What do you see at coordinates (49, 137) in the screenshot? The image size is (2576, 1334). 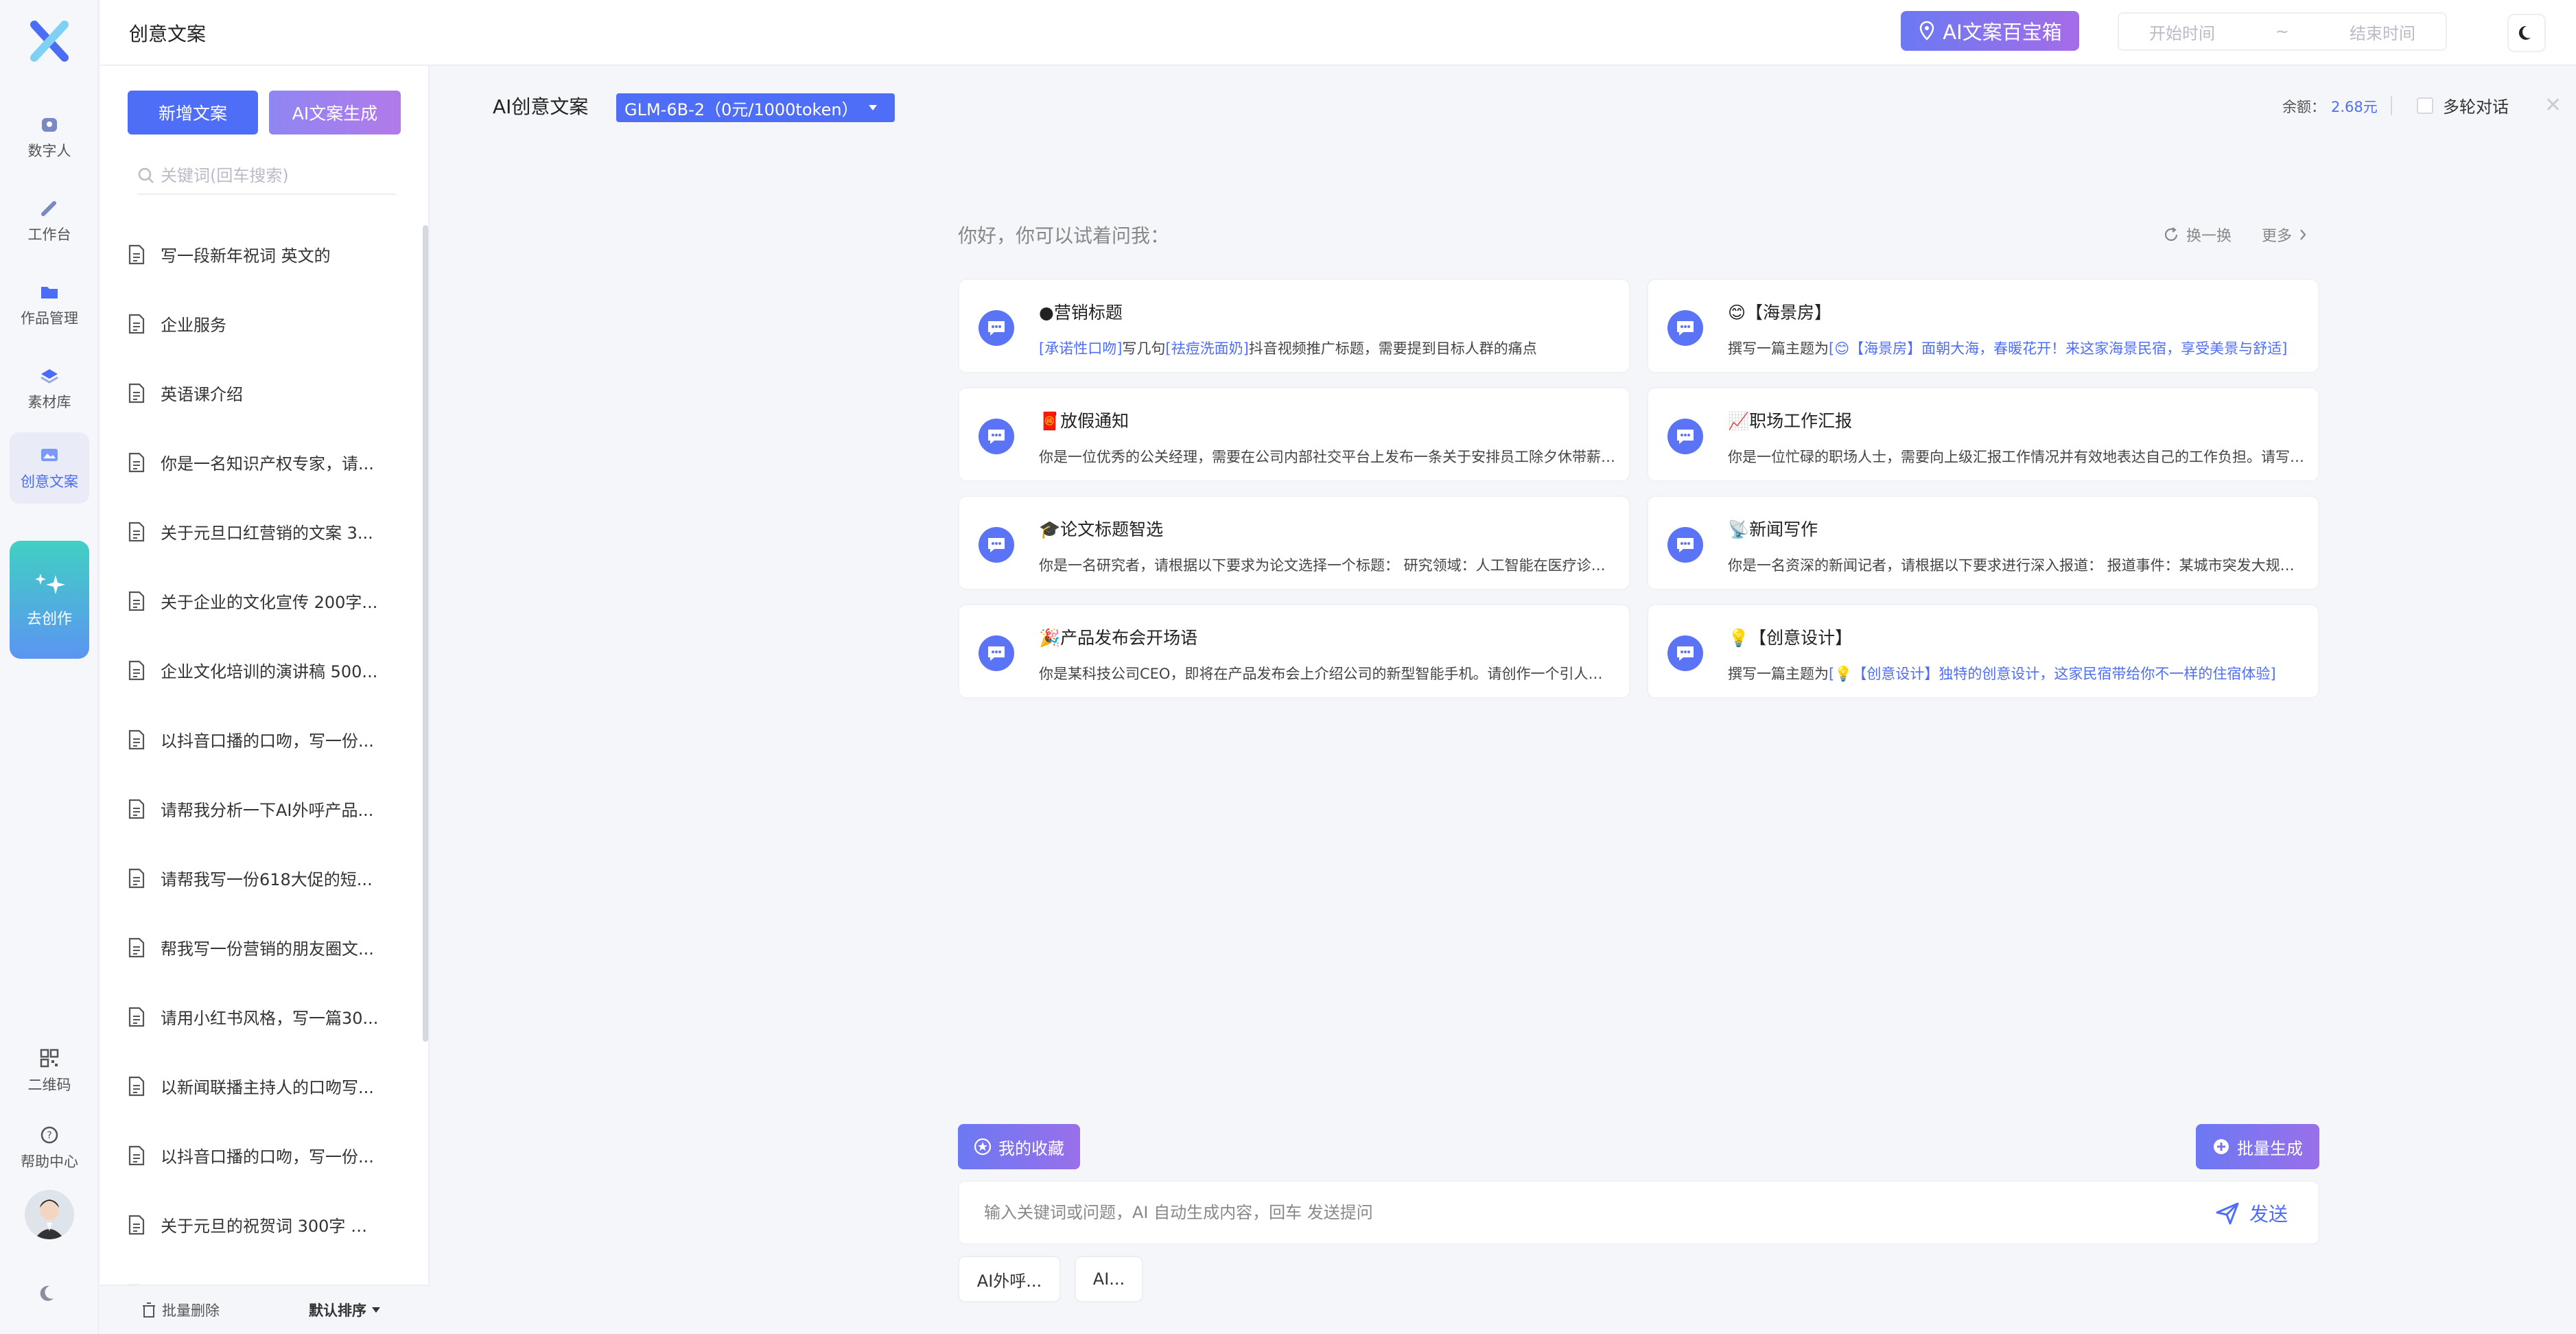 I see `rail-item-digital-human: 数字人` at bounding box center [49, 137].